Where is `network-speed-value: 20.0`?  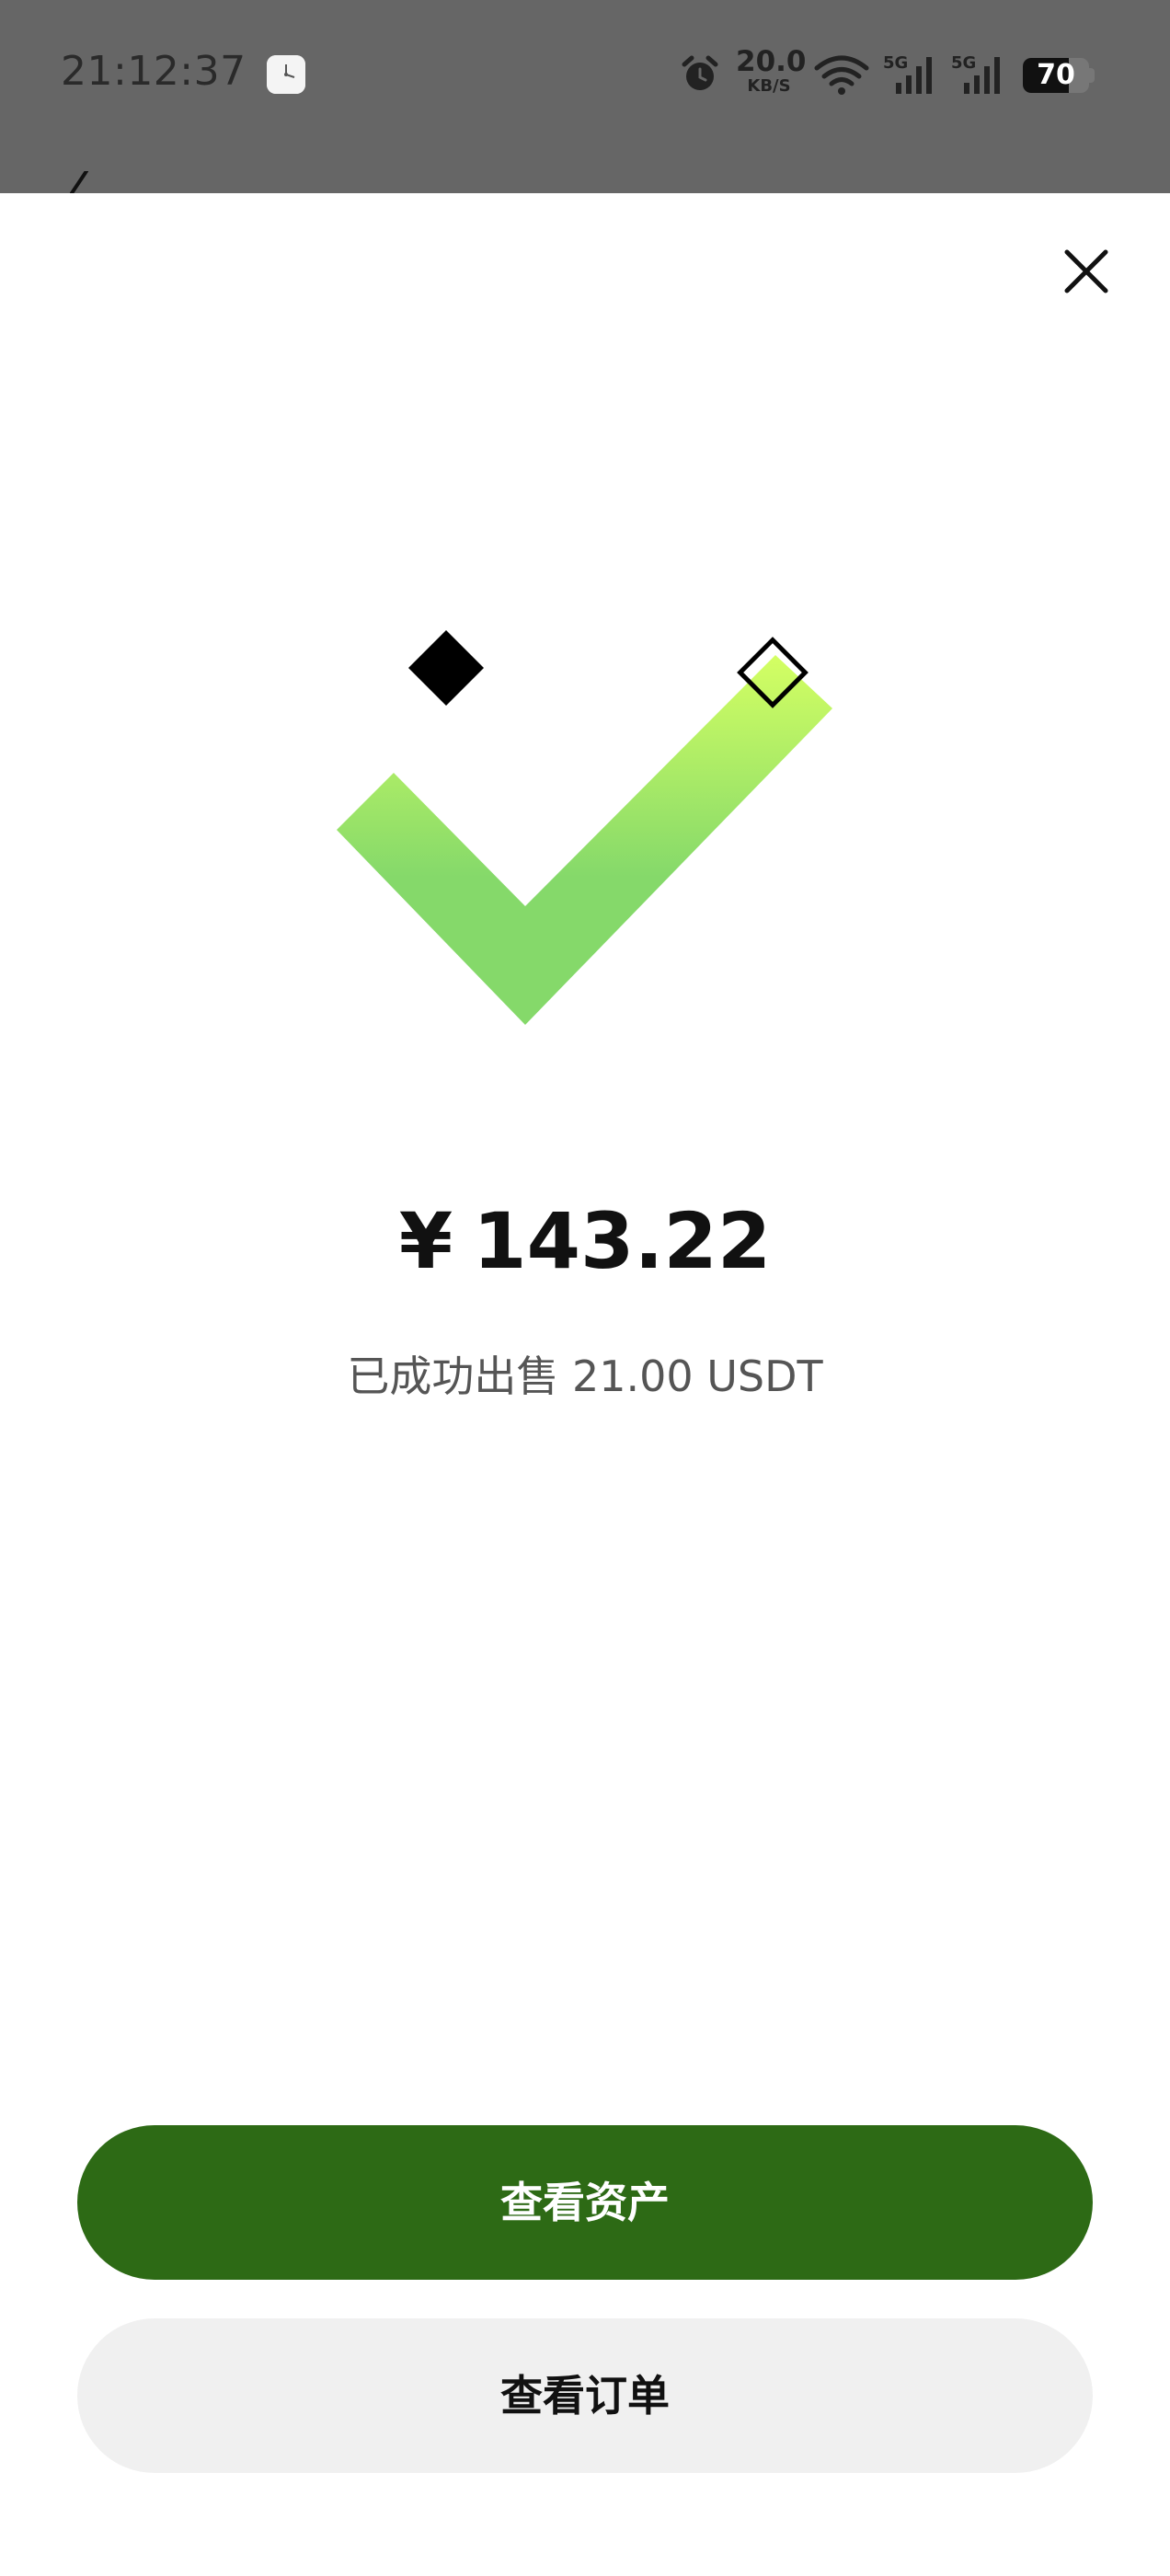 network-speed-value: 20.0 is located at coordinates (771, 61).